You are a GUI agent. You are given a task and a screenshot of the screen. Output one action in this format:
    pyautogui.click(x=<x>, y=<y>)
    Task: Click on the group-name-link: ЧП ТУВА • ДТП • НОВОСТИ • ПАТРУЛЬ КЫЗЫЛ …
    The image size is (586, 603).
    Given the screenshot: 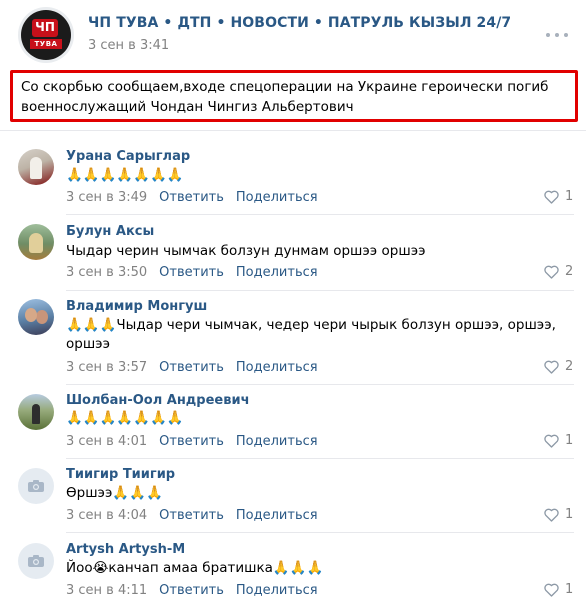 What is the action you would take?
    pyautogui.click(x=299, y=23)
    